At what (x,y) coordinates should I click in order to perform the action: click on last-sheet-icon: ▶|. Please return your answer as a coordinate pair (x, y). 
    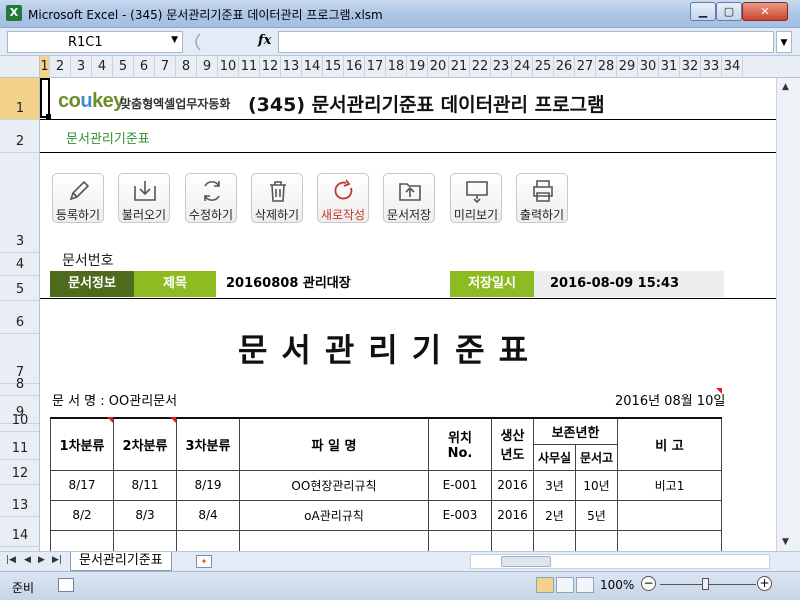
    Looking at the image, I should click on (57, 560).